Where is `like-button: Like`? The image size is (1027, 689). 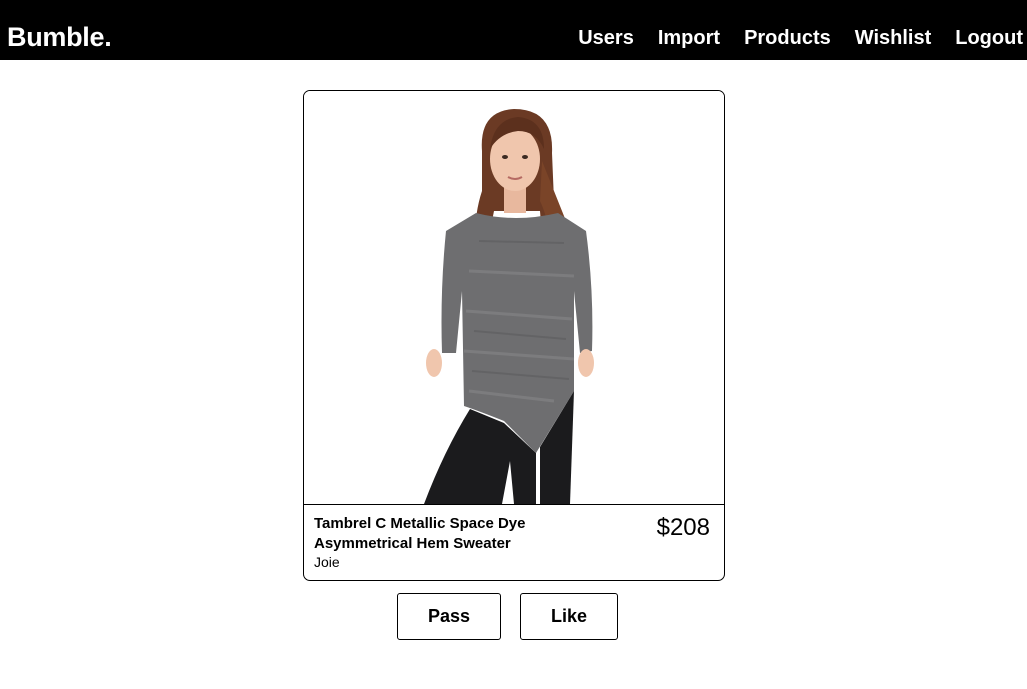
like-button: Like is located at coordinates (569, 616).